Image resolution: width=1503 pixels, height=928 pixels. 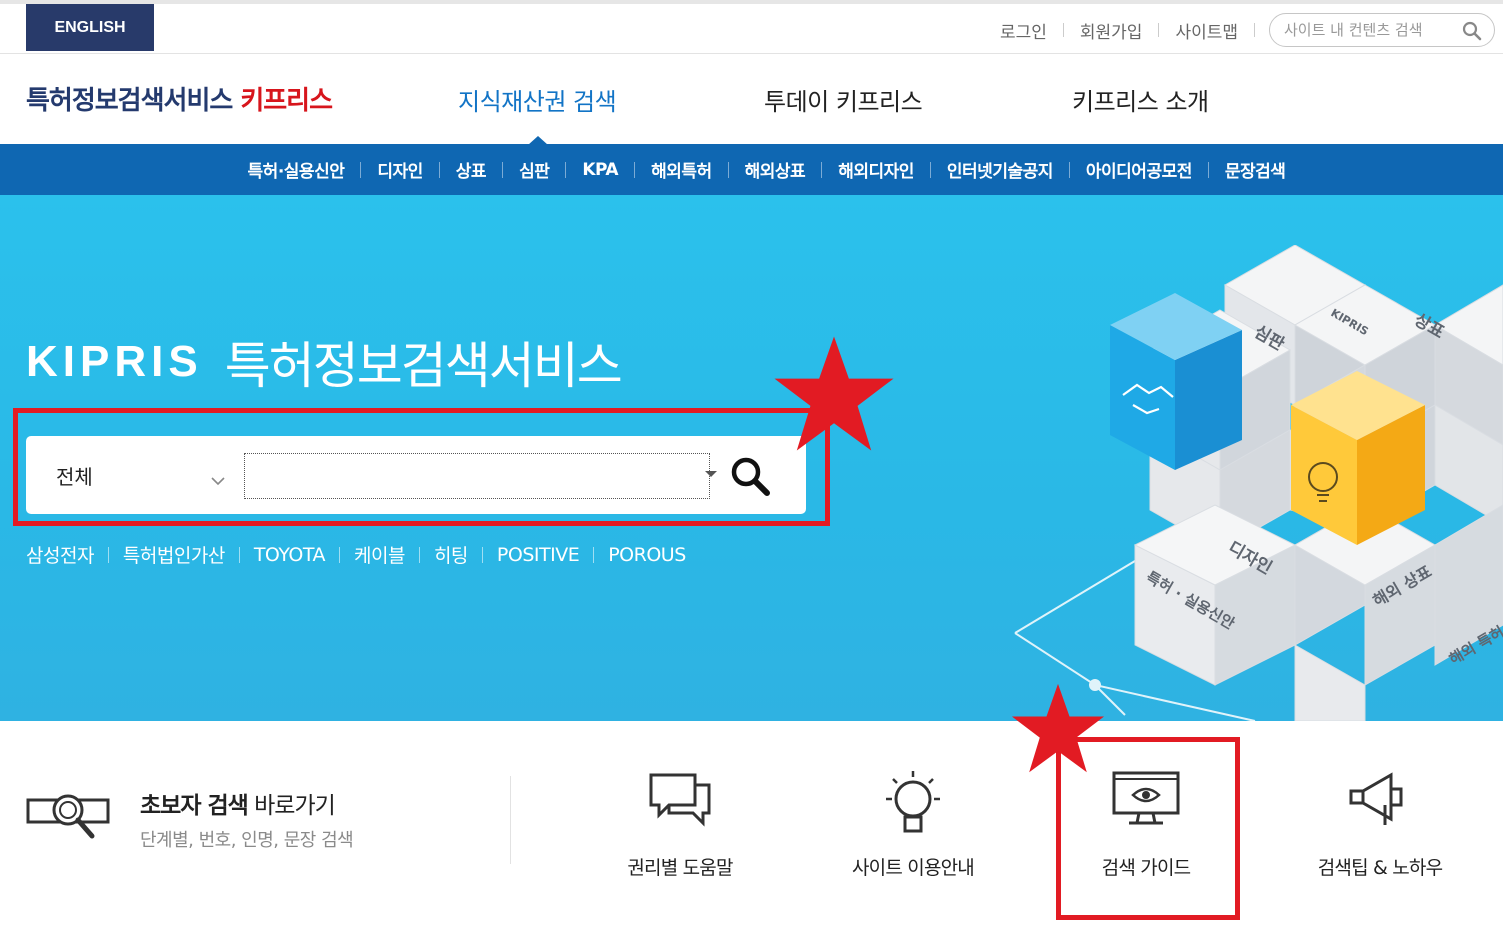 I want to click on subnav-internet-disclosure: 인터넷기술공지, so click(x=1000, y=169).